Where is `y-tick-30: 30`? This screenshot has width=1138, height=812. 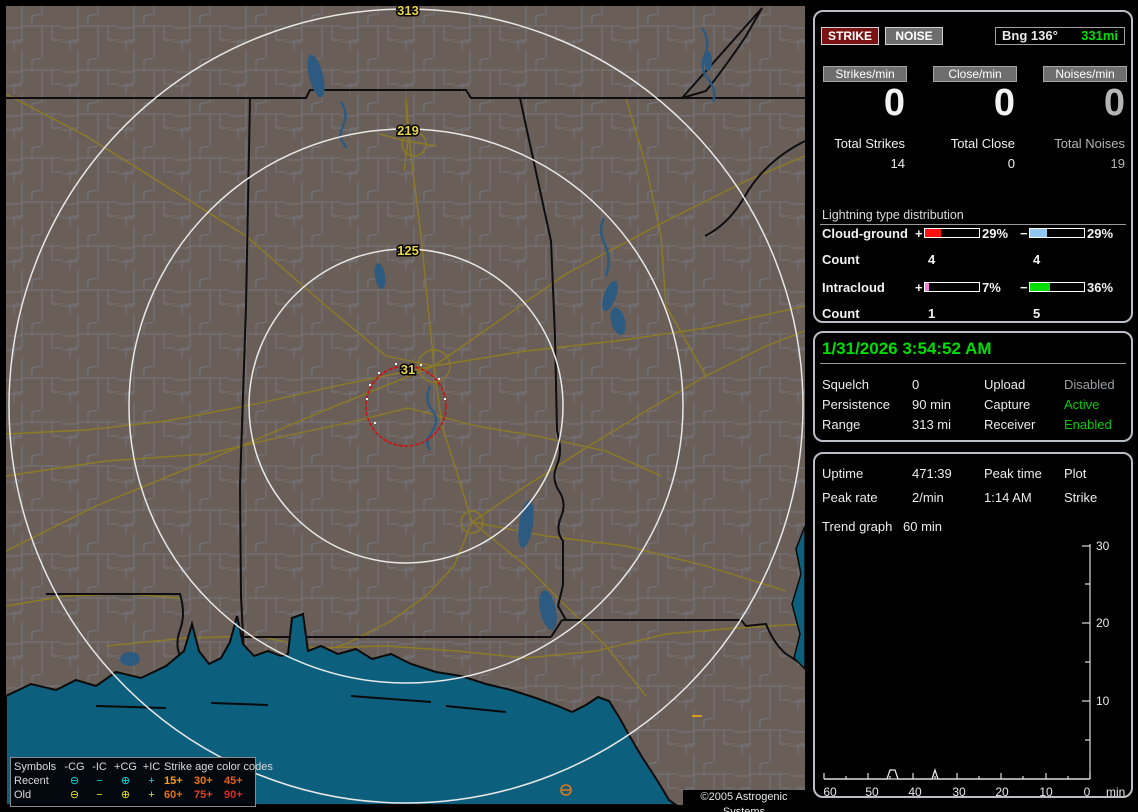
y-tick-30: 30 is located at coordinates (1103, 546).